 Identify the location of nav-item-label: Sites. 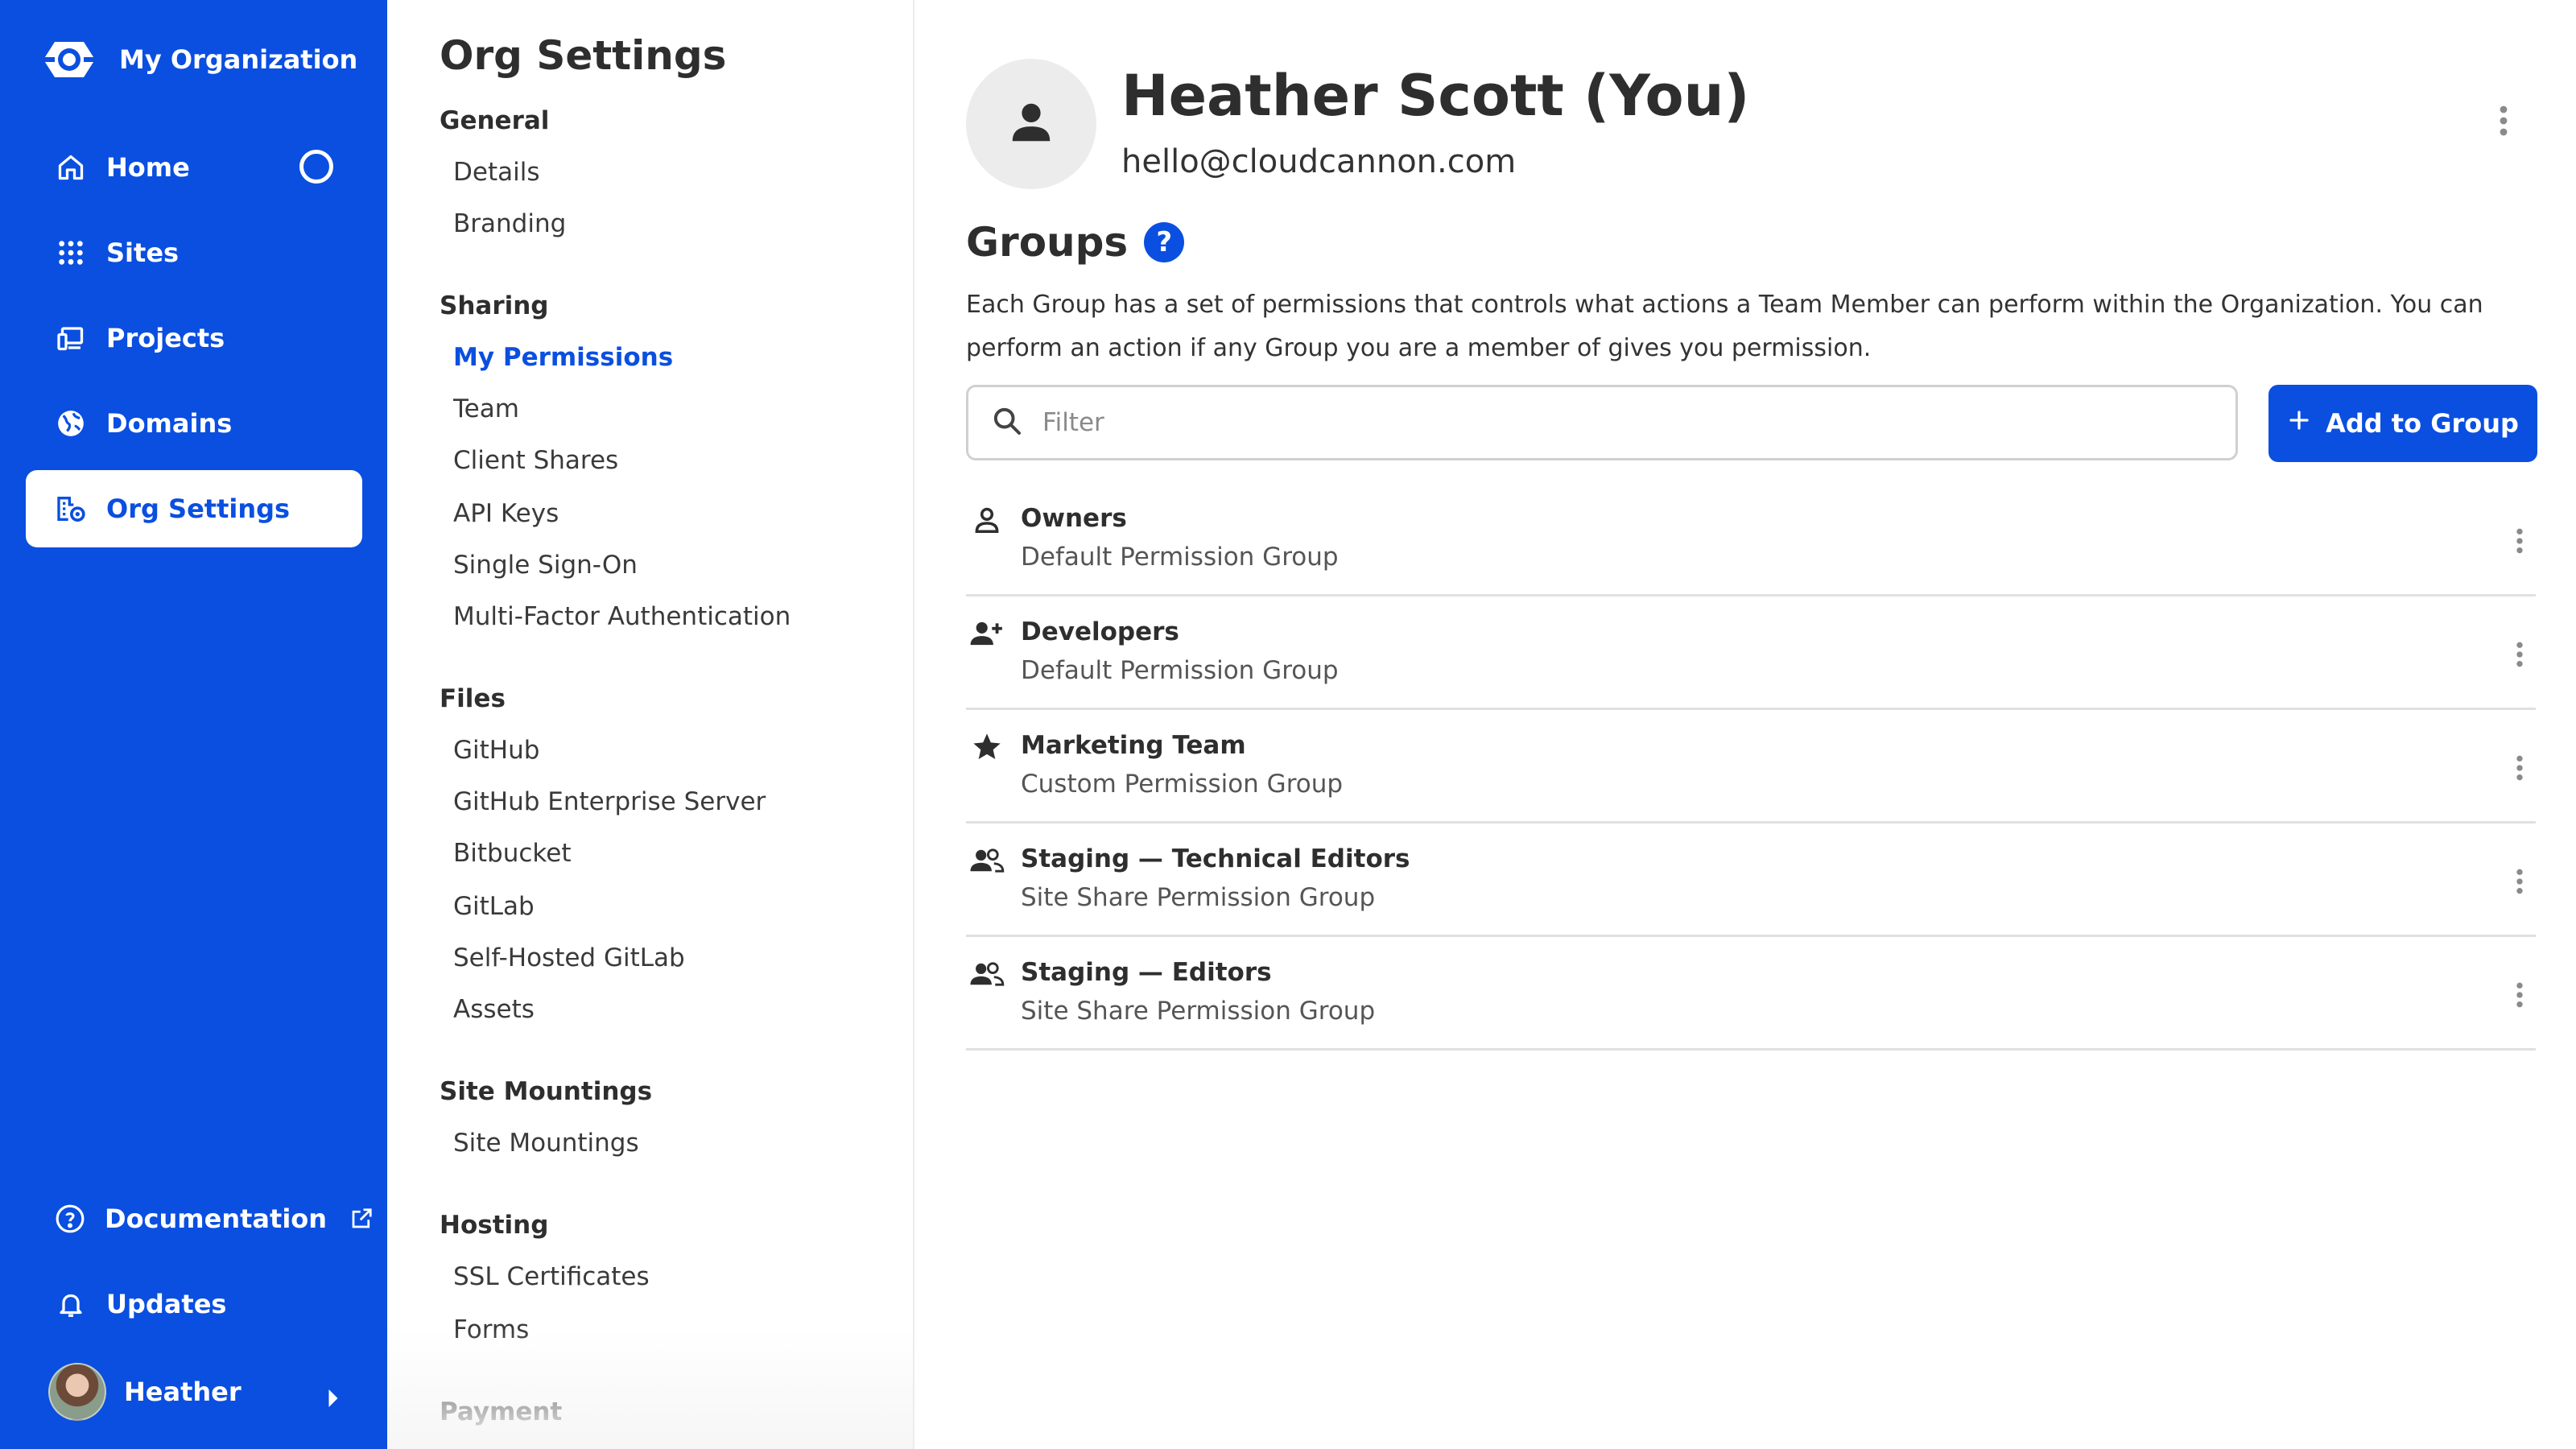
(143, 252).